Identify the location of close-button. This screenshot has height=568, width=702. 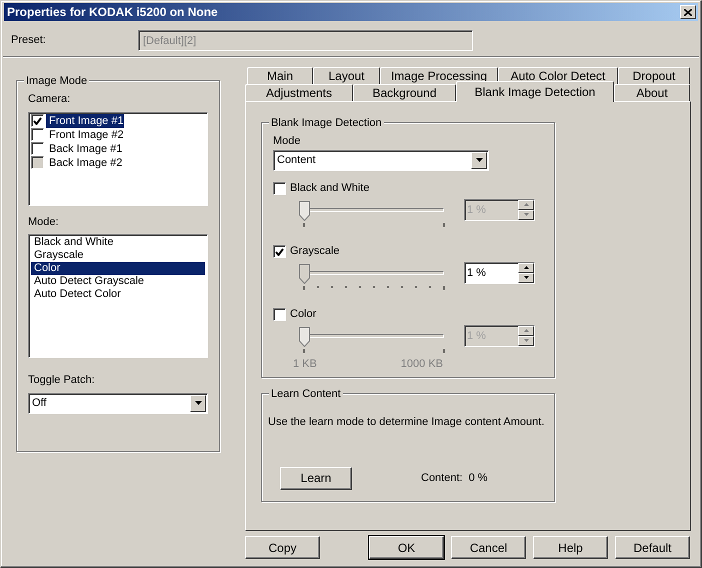
(688, 12).